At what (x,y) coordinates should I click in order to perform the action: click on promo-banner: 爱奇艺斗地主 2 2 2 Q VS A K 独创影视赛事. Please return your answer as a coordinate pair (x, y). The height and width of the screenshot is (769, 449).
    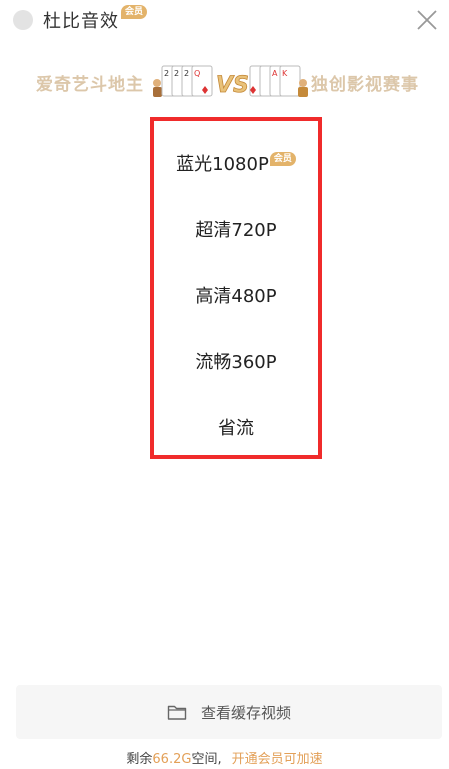
    Looking at the image, I should click on (224, 81).